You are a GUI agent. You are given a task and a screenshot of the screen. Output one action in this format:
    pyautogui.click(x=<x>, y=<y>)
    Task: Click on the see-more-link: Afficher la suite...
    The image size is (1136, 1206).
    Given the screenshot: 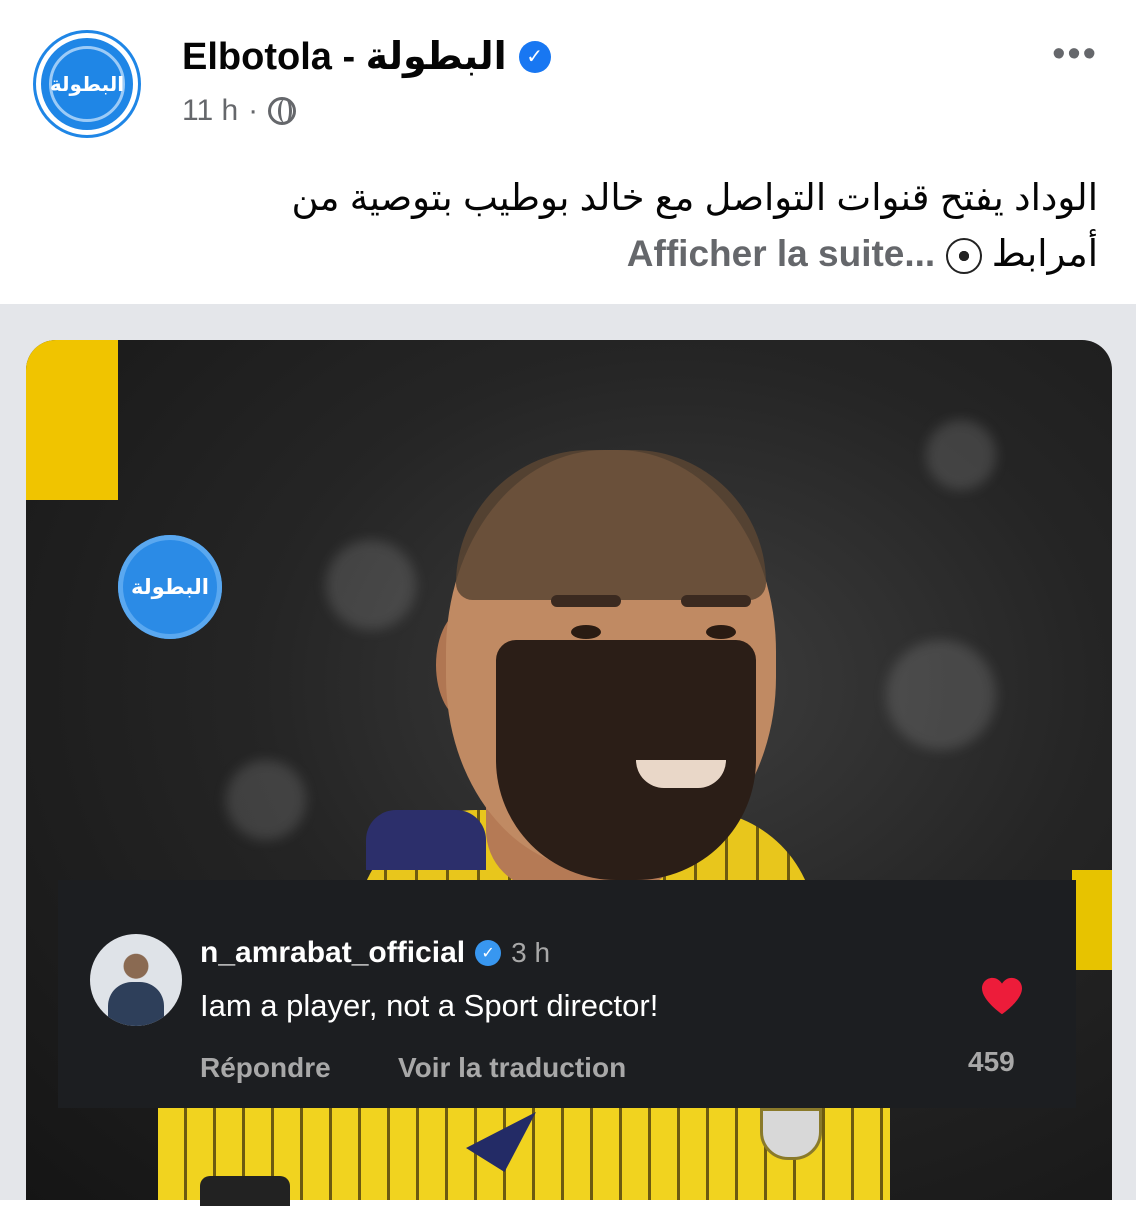 What is the action you would take?
    pyautogui.click(x=781, y=253)
    